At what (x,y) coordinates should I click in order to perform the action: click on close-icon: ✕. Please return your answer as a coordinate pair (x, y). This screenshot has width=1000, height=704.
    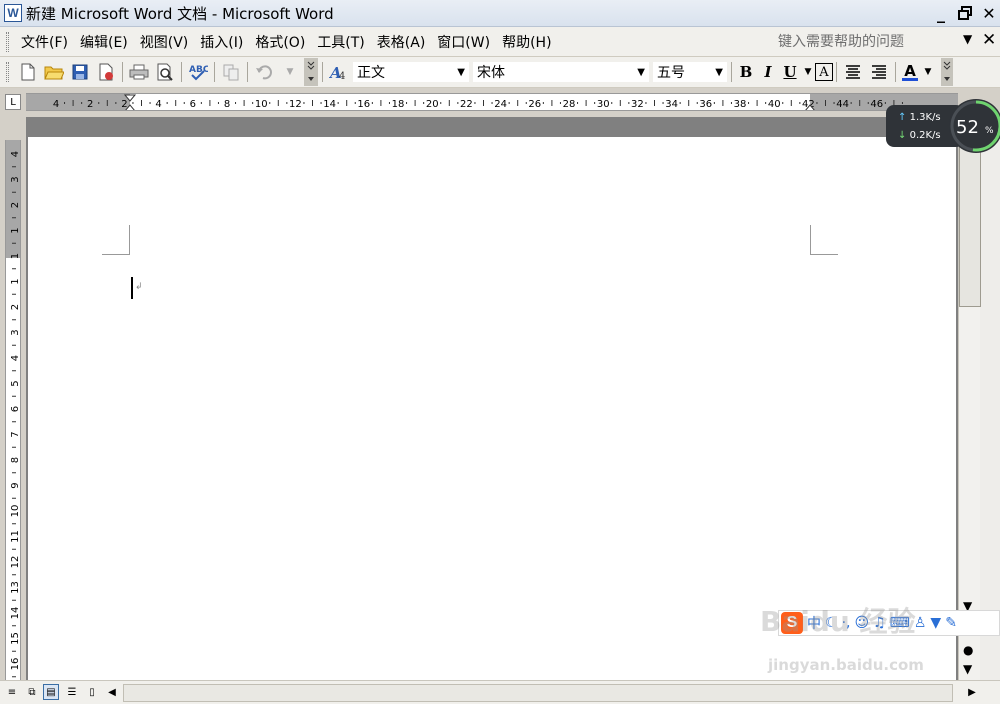
    Looking at the image, I should click on (989, 13).